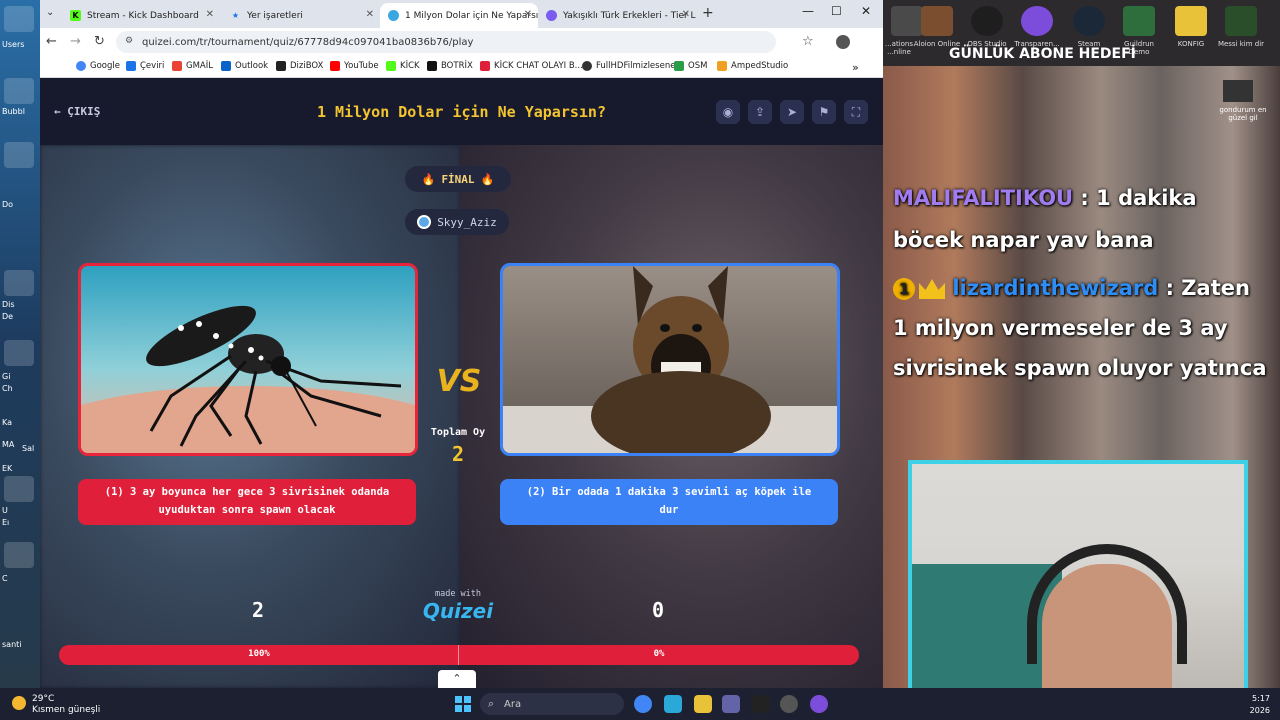  I want to click on reload-icon: ↻, so click(99, 41).